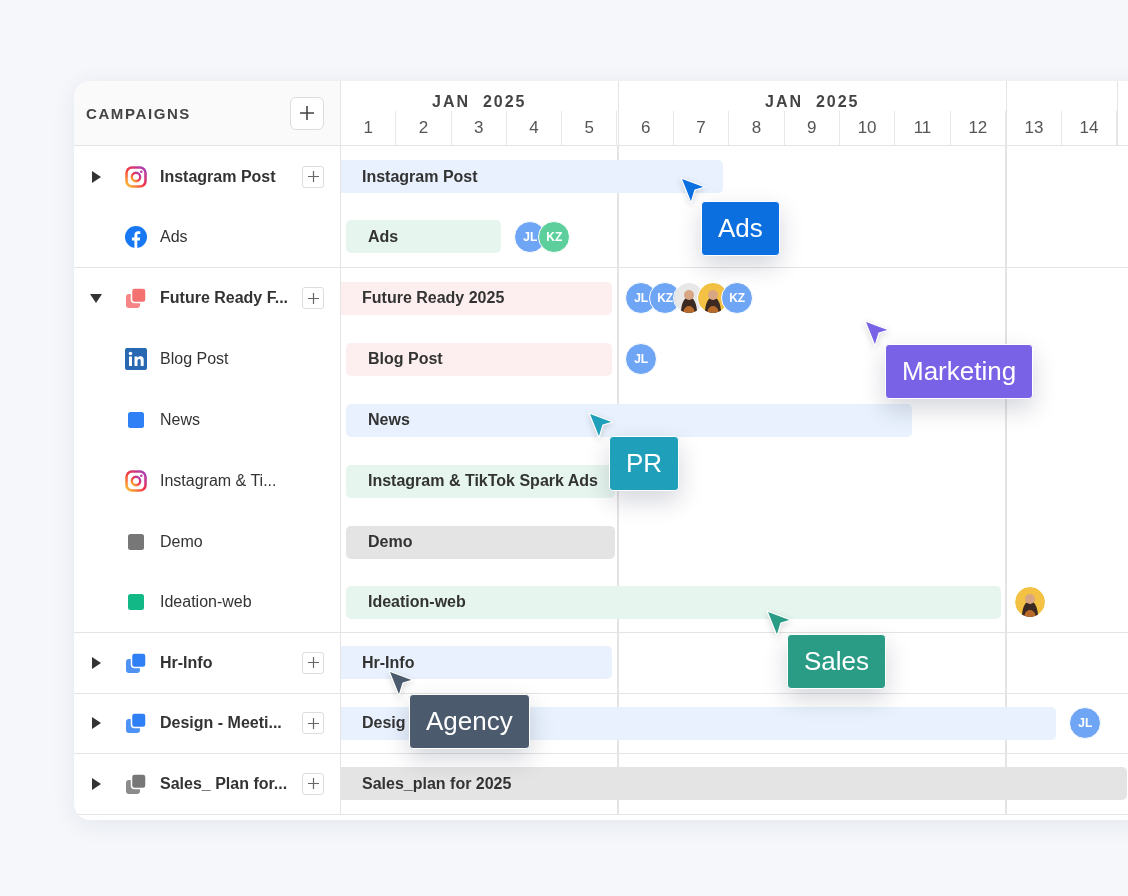 Image resolution: width=1128 pixels, height=896 pixels. Describe the element at coordinates (481, 542) in the screenshot. I see `task-bar: Demo` at that location.